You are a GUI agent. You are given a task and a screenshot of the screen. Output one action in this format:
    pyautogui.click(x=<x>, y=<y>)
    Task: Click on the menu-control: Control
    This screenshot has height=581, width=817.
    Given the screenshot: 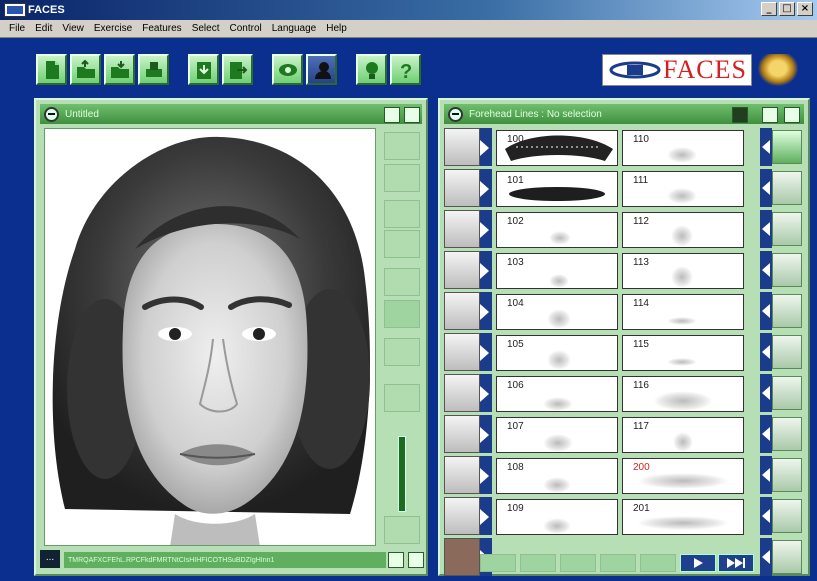 What is the action you would take?
    pyautogui.click(x=245, y=28)
    